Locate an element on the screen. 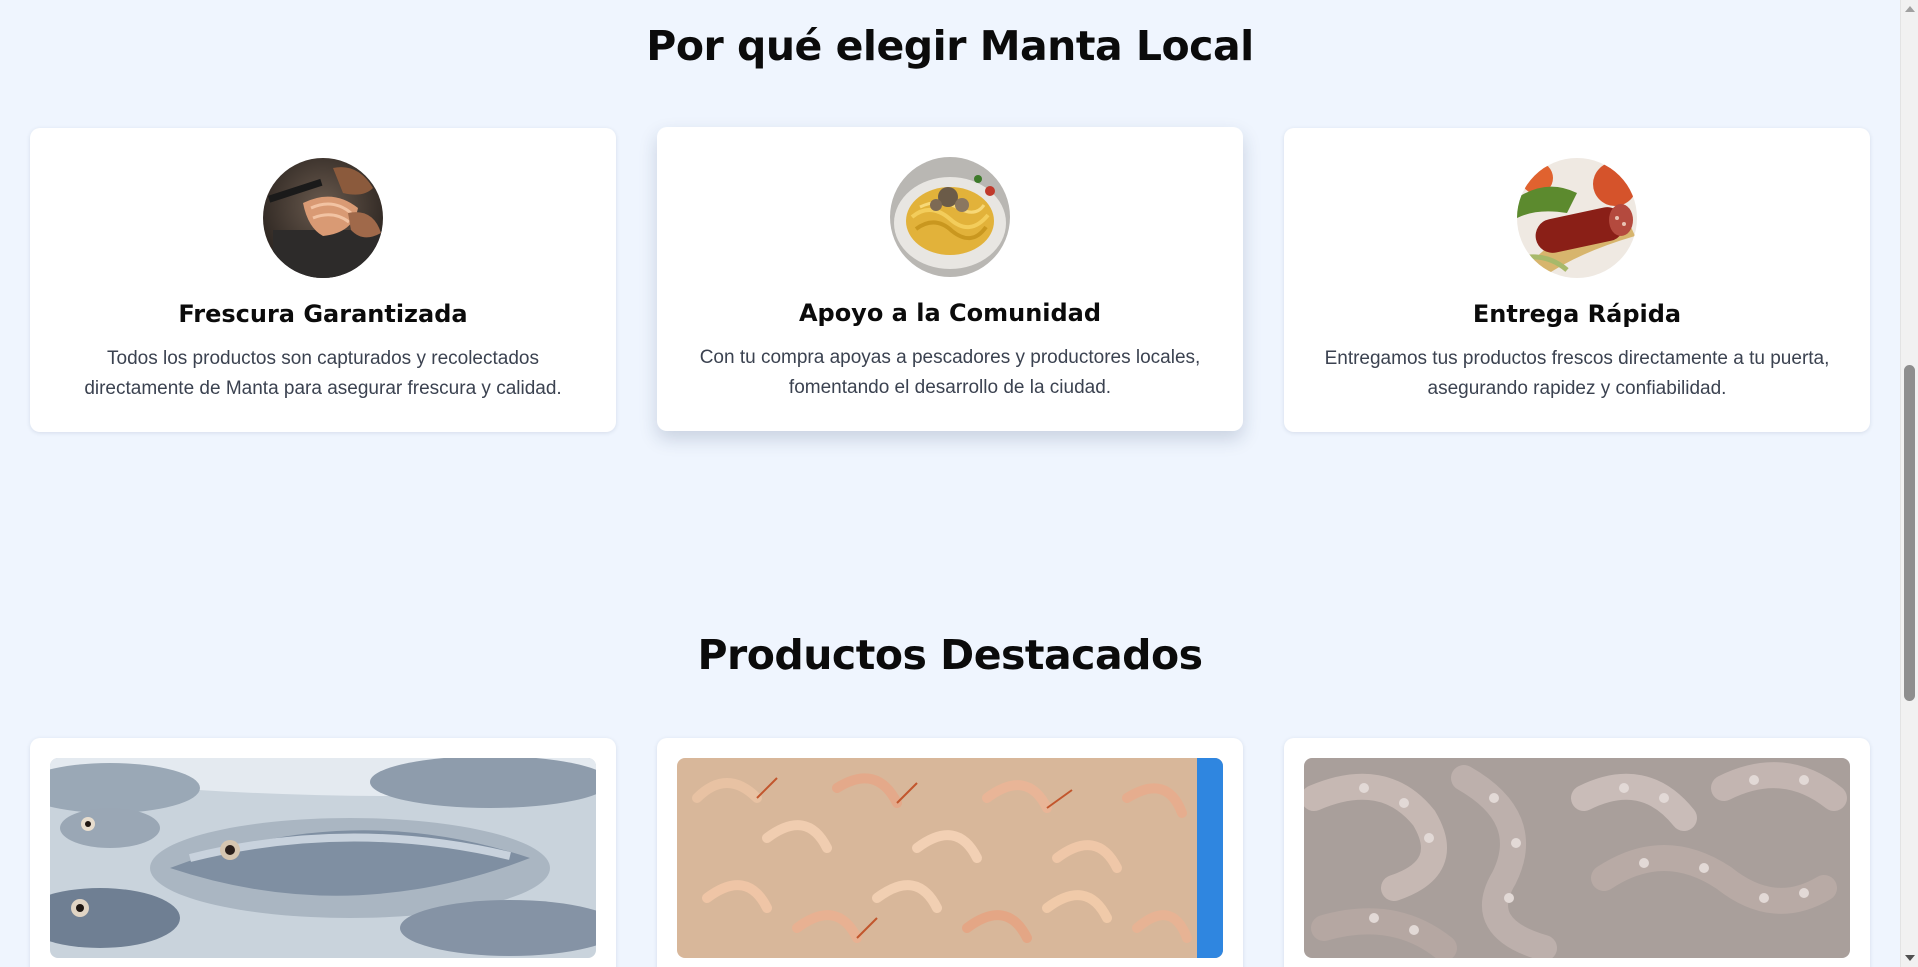 The image size is (1918, 967). feature-title: Entrega Rápida is located at coordinates (1577, 314).